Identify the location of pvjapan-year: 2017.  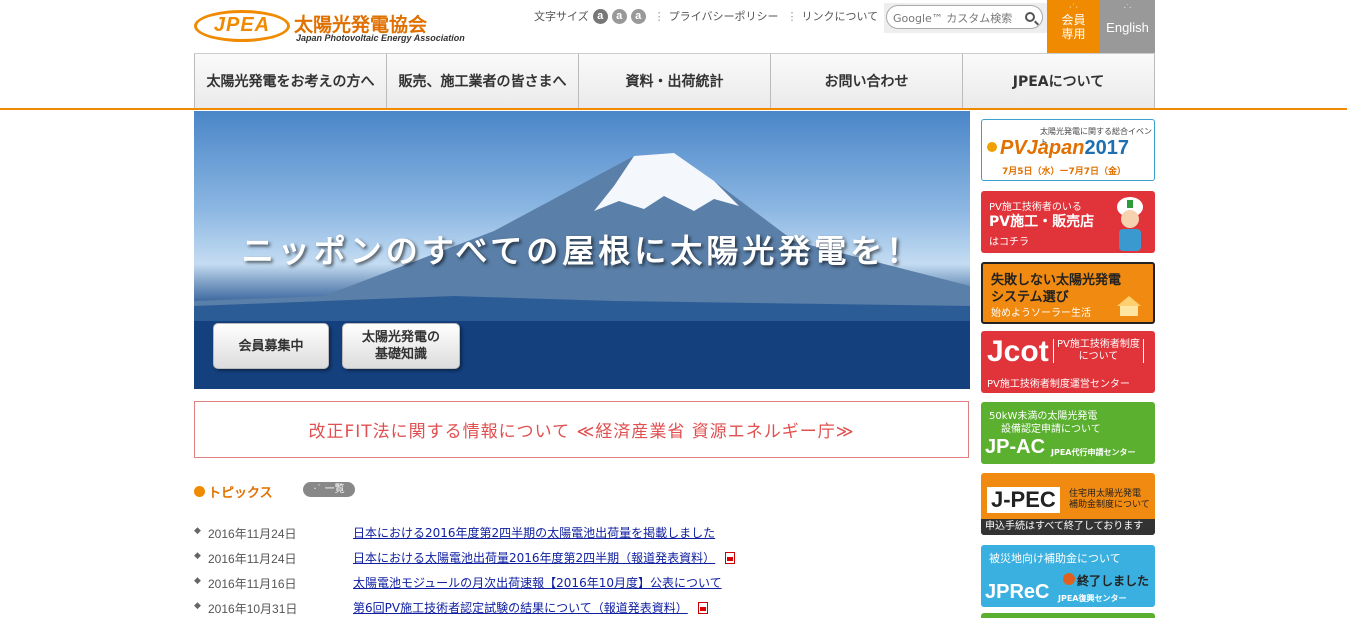
(1106, 148).